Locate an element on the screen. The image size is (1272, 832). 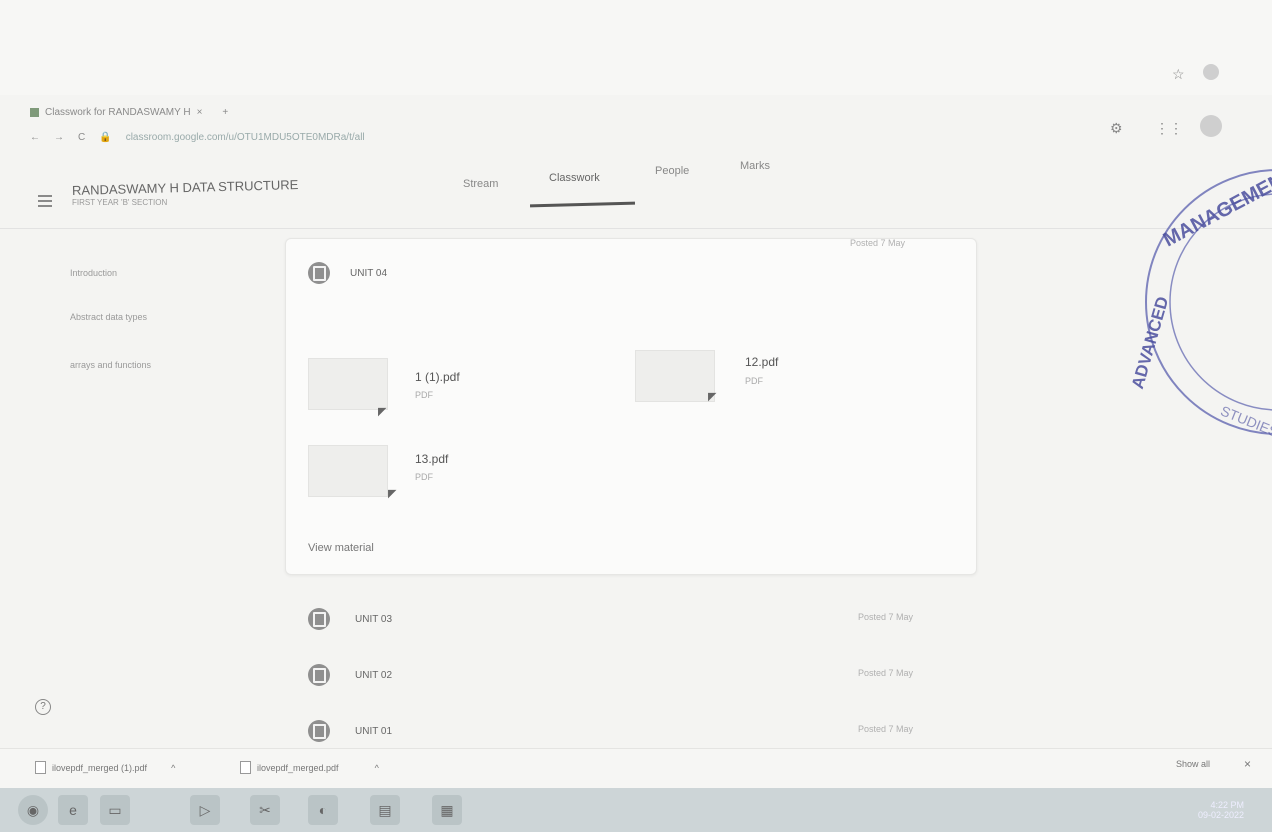
file-name: 1 (1).pdf is located at coordinates (437, 377).